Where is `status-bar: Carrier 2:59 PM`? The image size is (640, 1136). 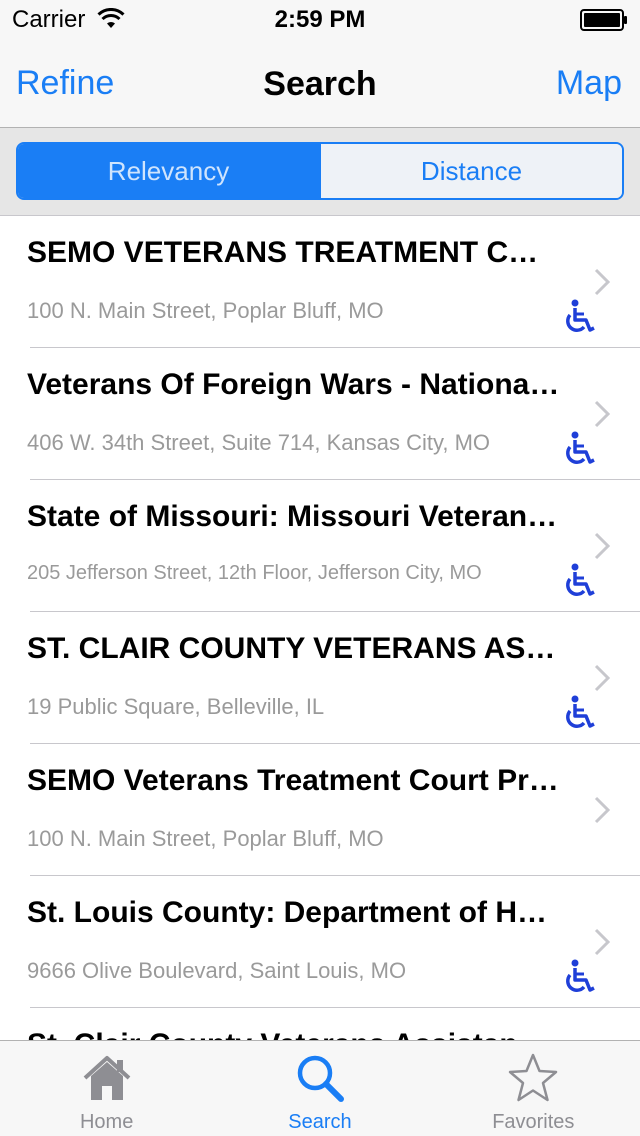 status-bar: Carrier 2:59 PM is located at coordinates (320, 20).